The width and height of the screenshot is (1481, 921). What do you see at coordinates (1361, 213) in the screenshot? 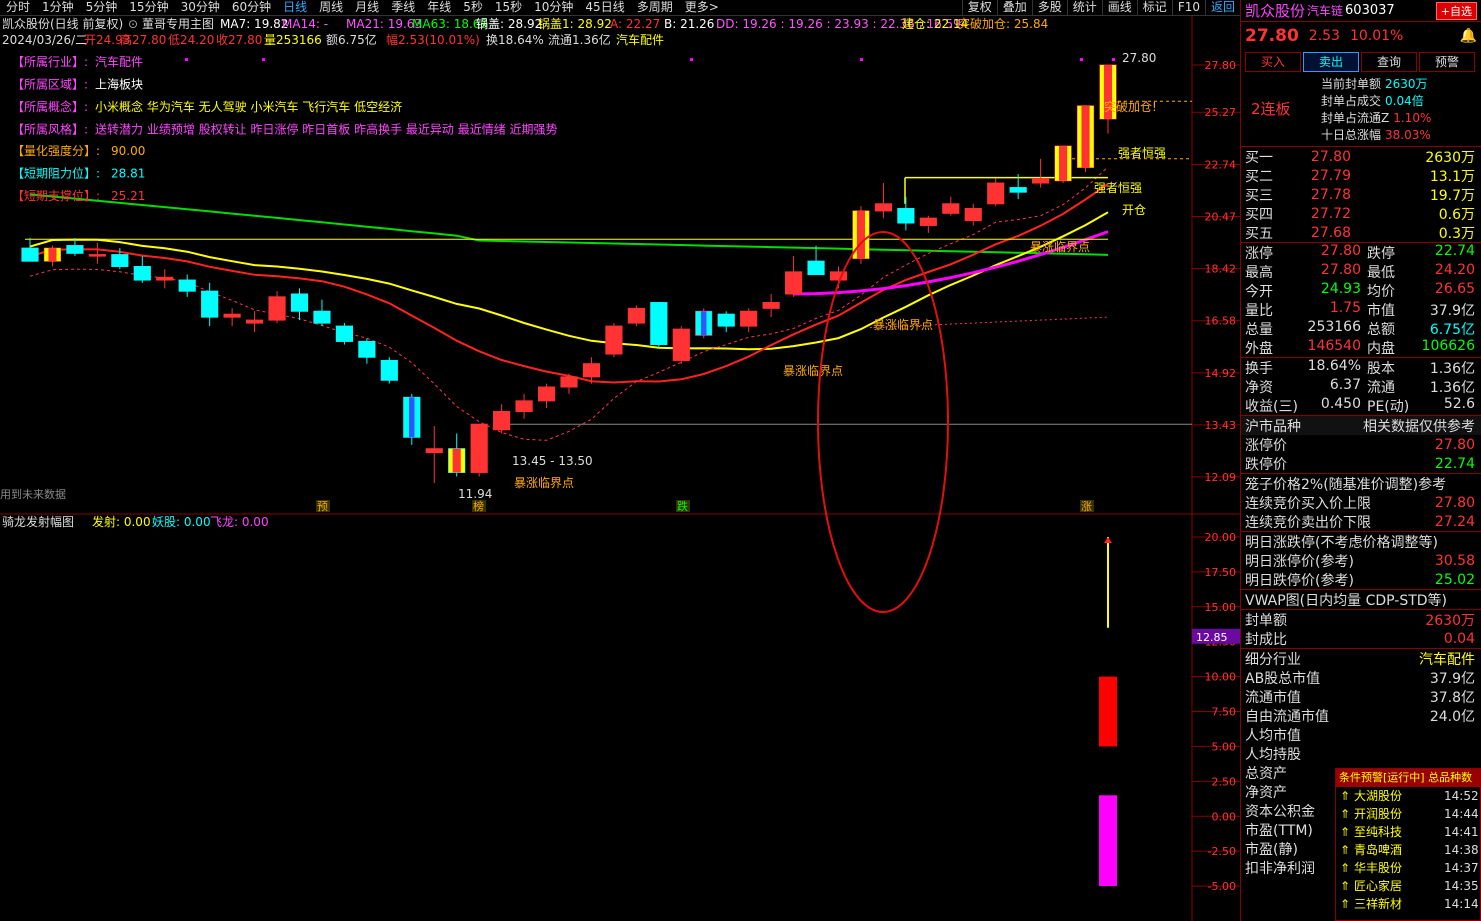
I see `bid-row: 买四 27.72 0.6万` at bounding box center [1361, 213].